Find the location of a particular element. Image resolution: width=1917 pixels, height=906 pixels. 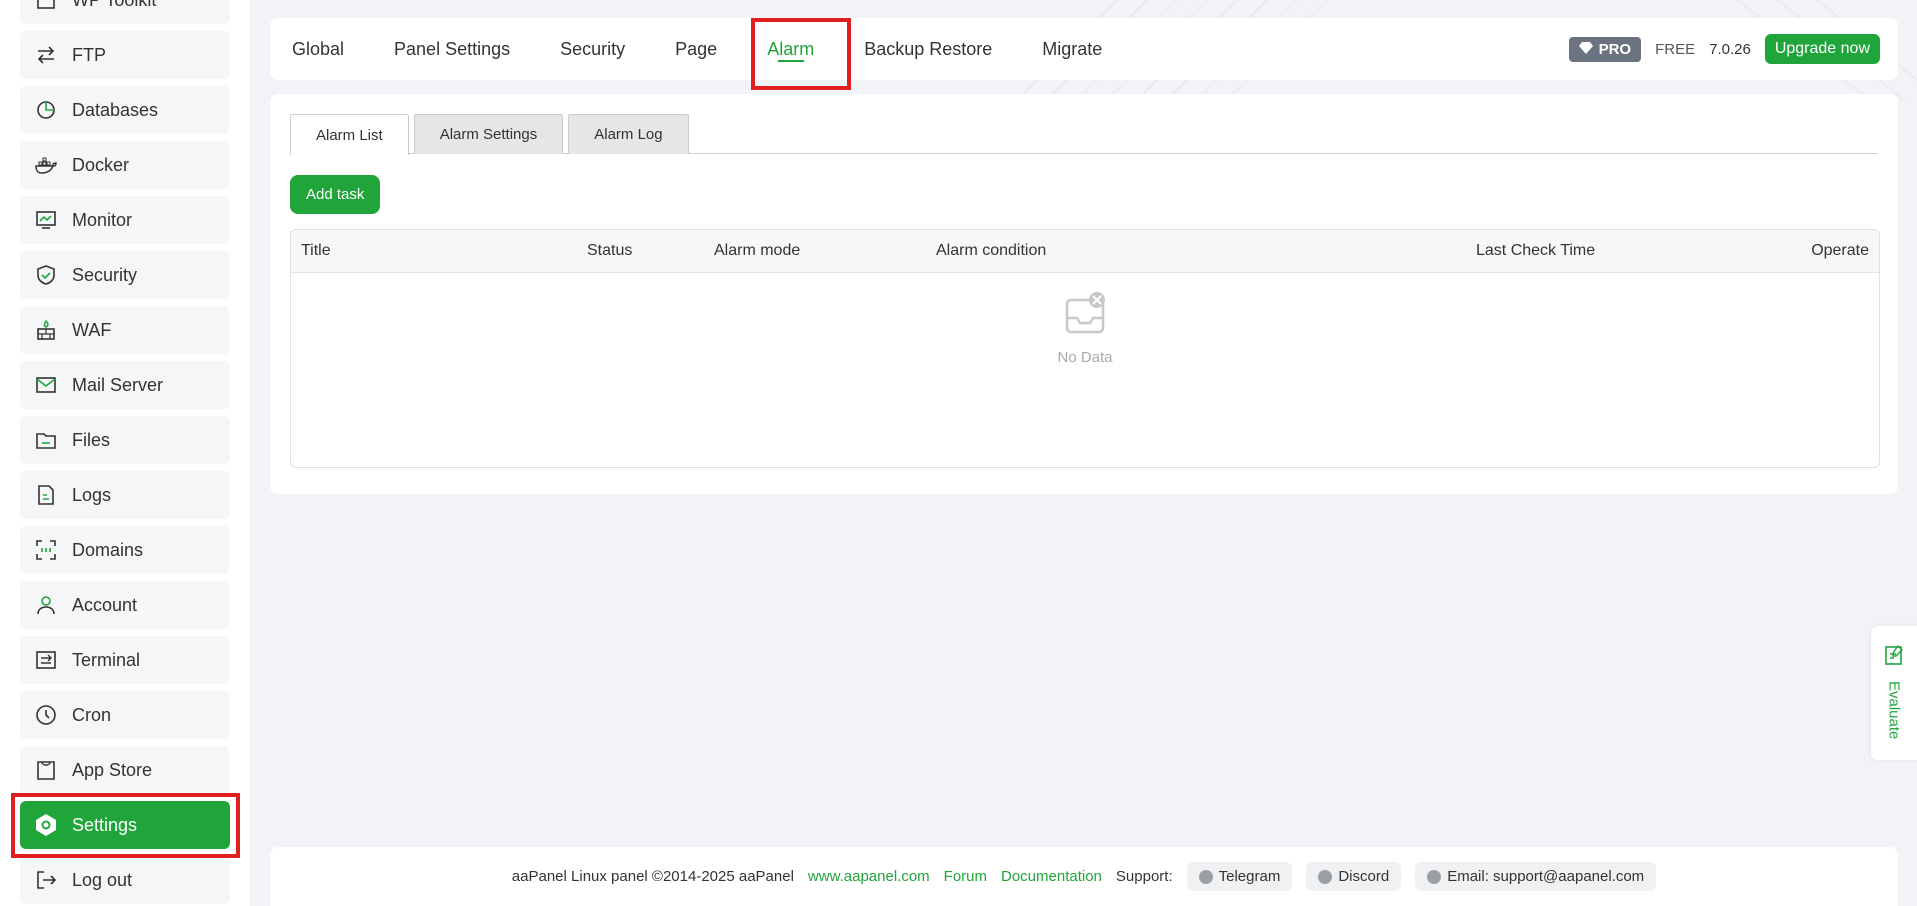

sidebar-item-logs: Logs is located at coordinates (125, 495).